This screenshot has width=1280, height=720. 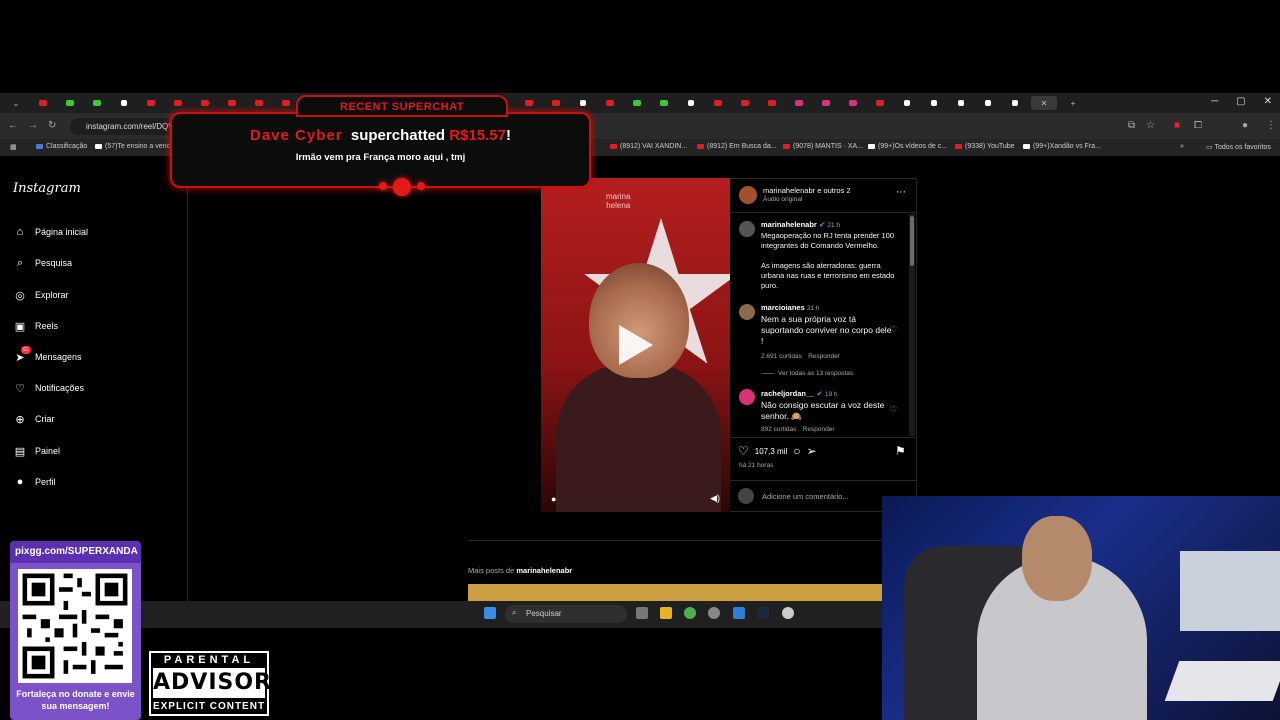 I want to click on bookmark-star-icon: ☆, so click(x=1150, y=125).